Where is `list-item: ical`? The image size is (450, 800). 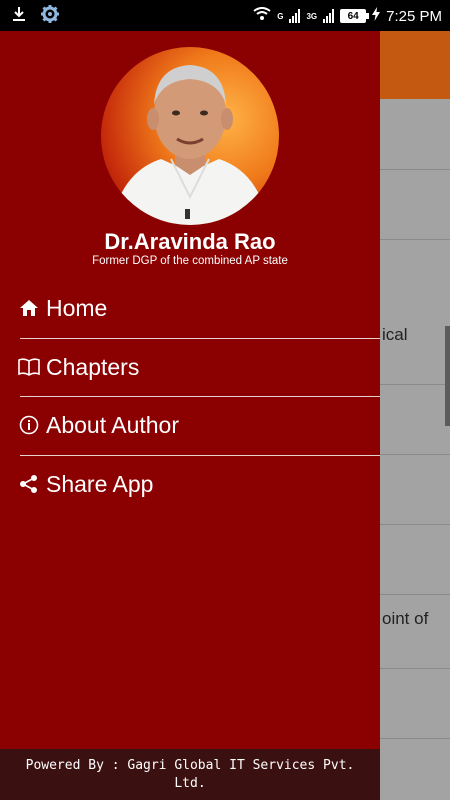
list-item: ical is located at coordinates (415, 312).